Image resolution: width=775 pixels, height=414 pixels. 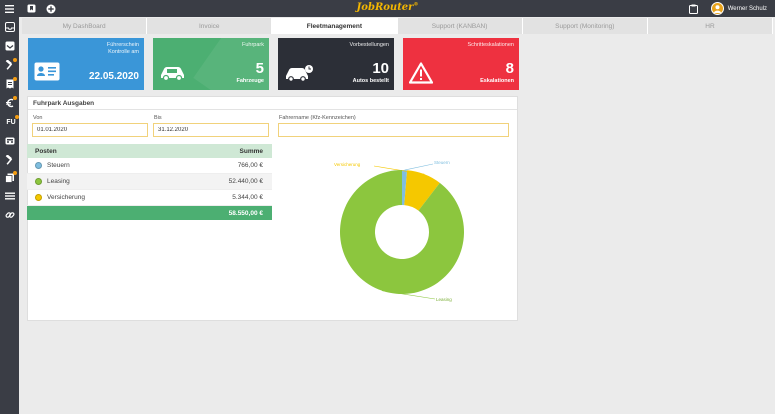 What do you see at coordinates (717, 8) in the screenshot?
I see `avatar` at bounding box center [717, 8].